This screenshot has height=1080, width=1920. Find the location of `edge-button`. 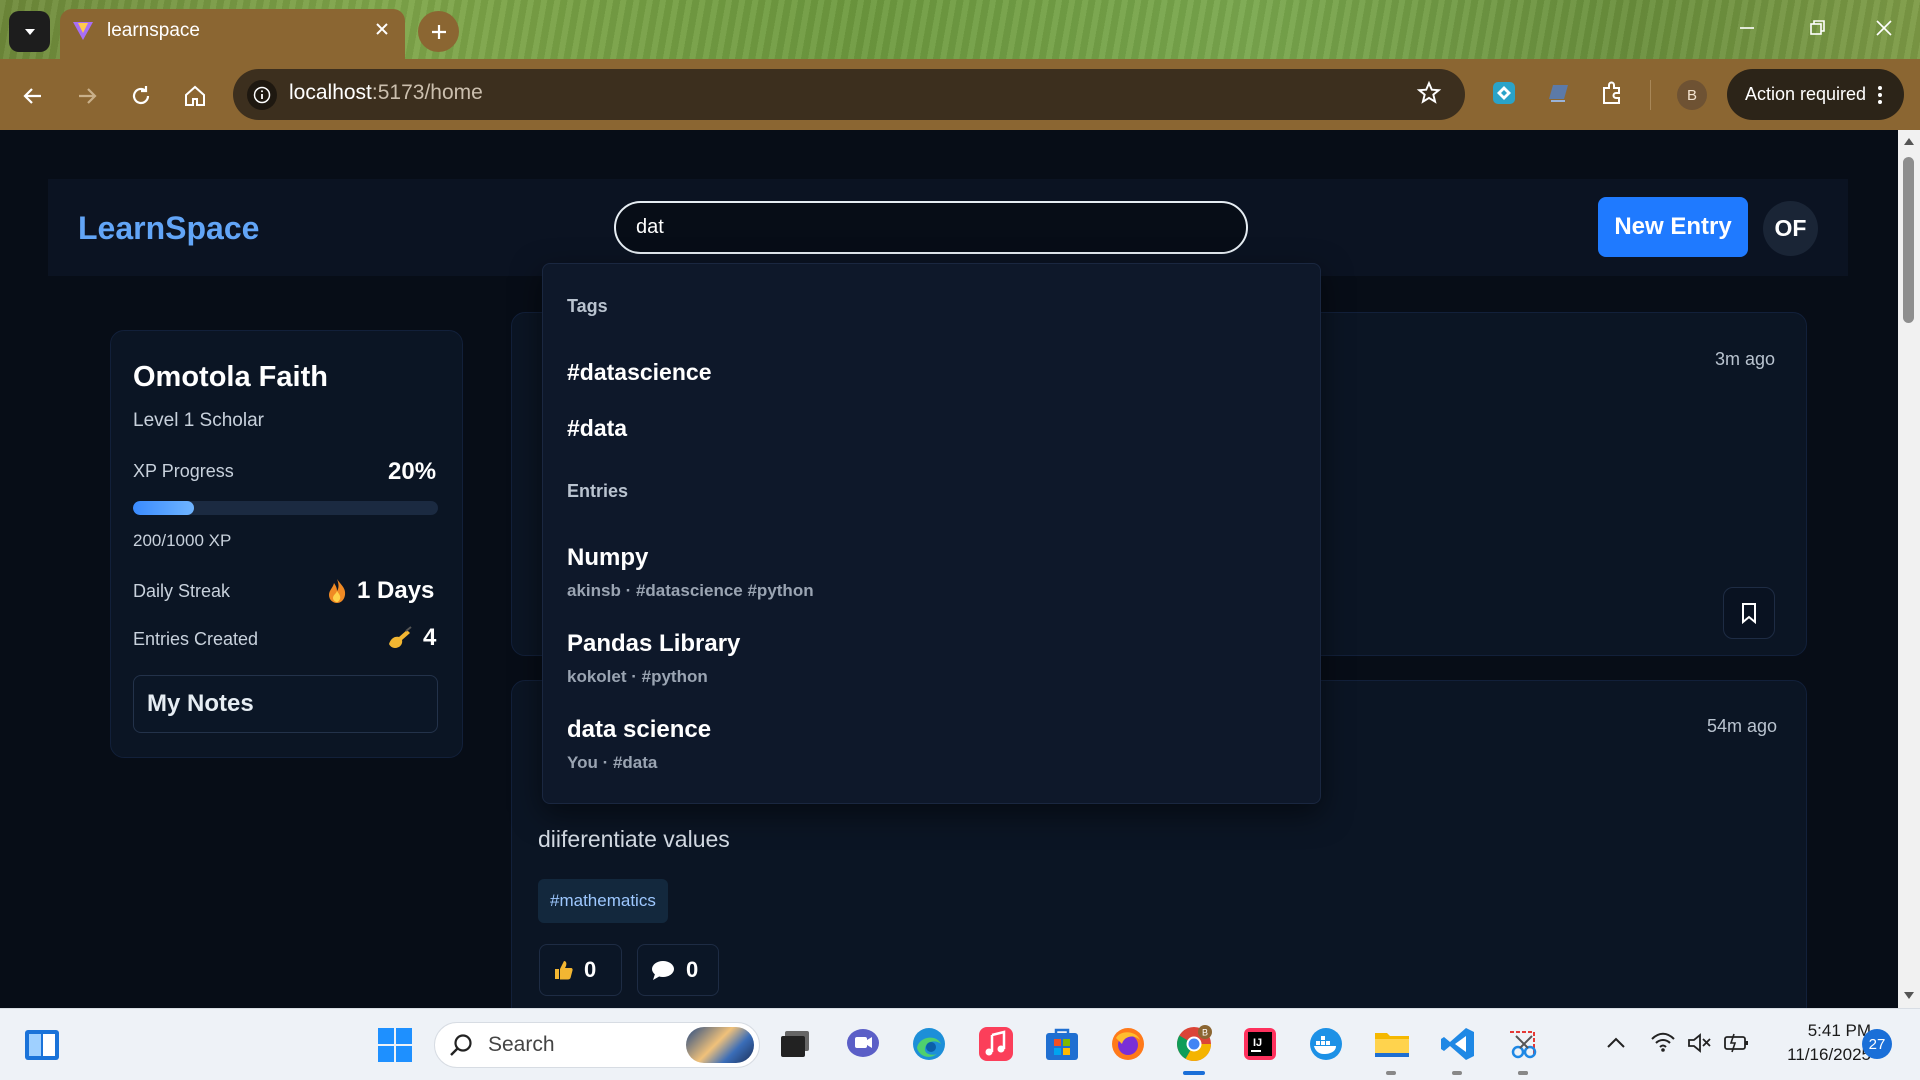

edge-button is located at coordinates (929, 1044).